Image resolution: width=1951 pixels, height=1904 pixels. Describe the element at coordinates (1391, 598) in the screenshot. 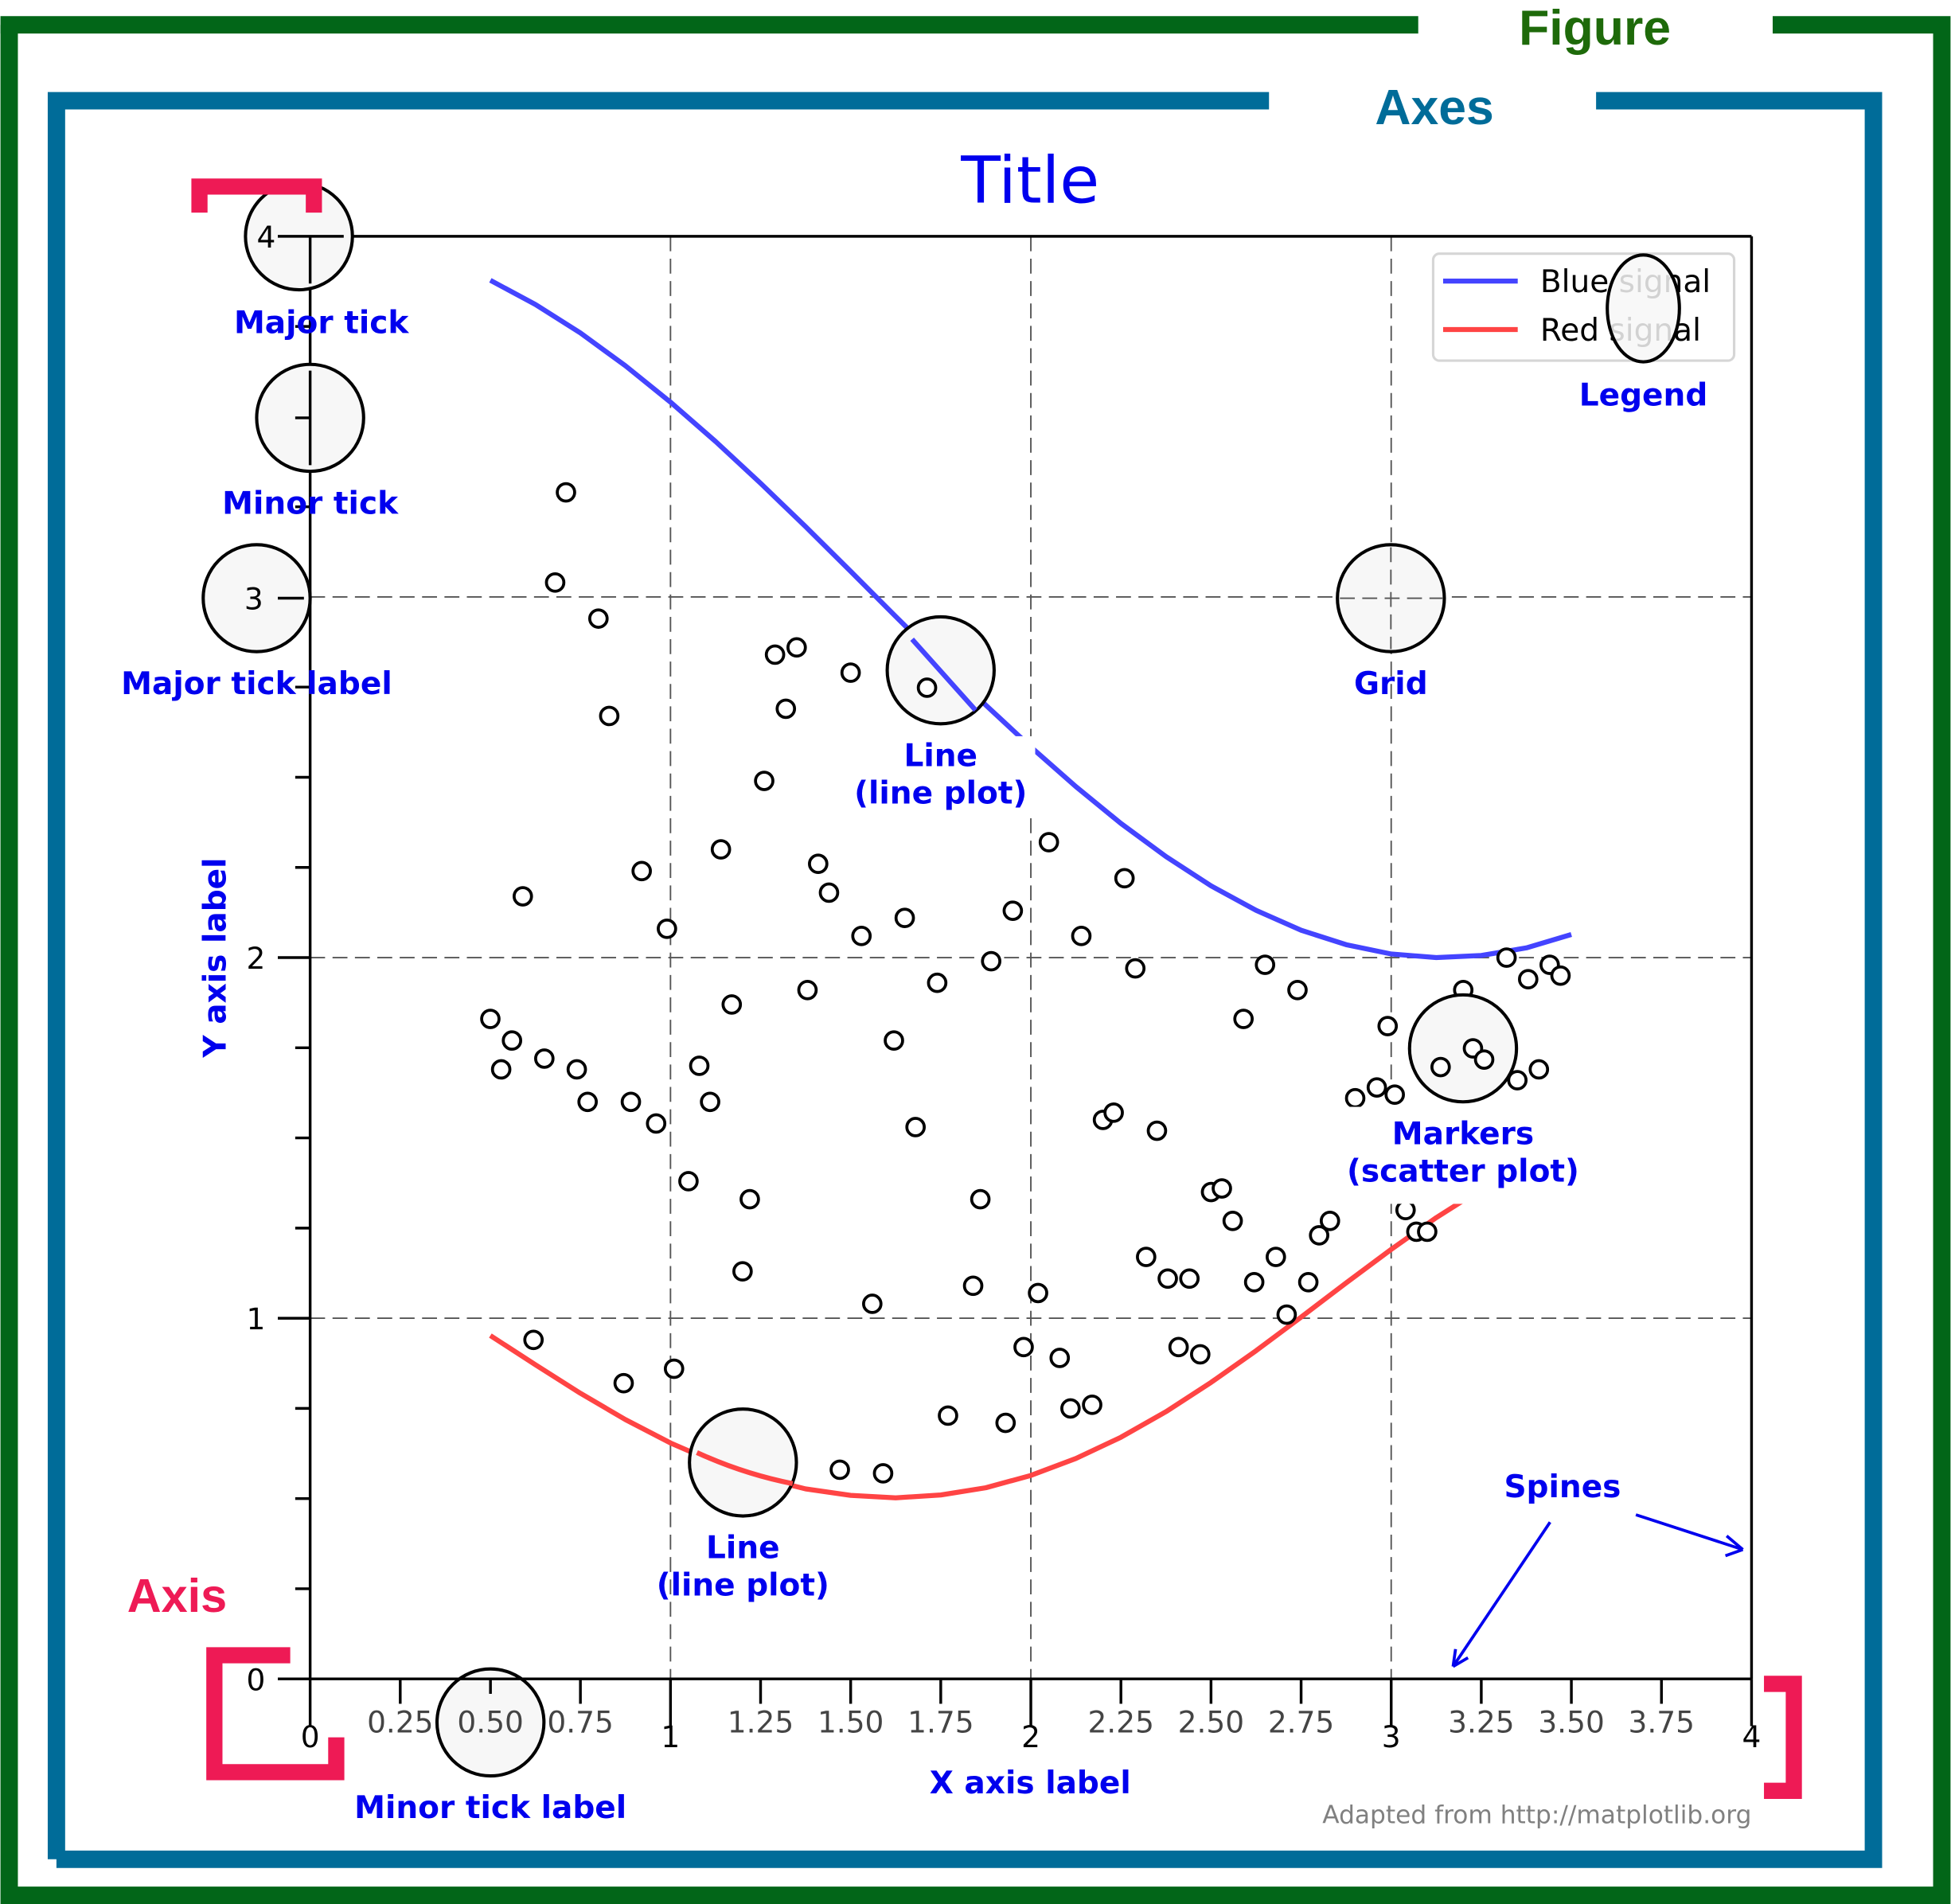

I see `grid-highlight` at that location.